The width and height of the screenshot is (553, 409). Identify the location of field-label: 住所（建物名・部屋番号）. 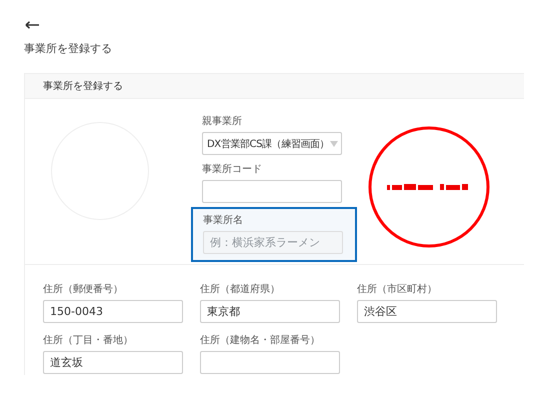
(260, 341).